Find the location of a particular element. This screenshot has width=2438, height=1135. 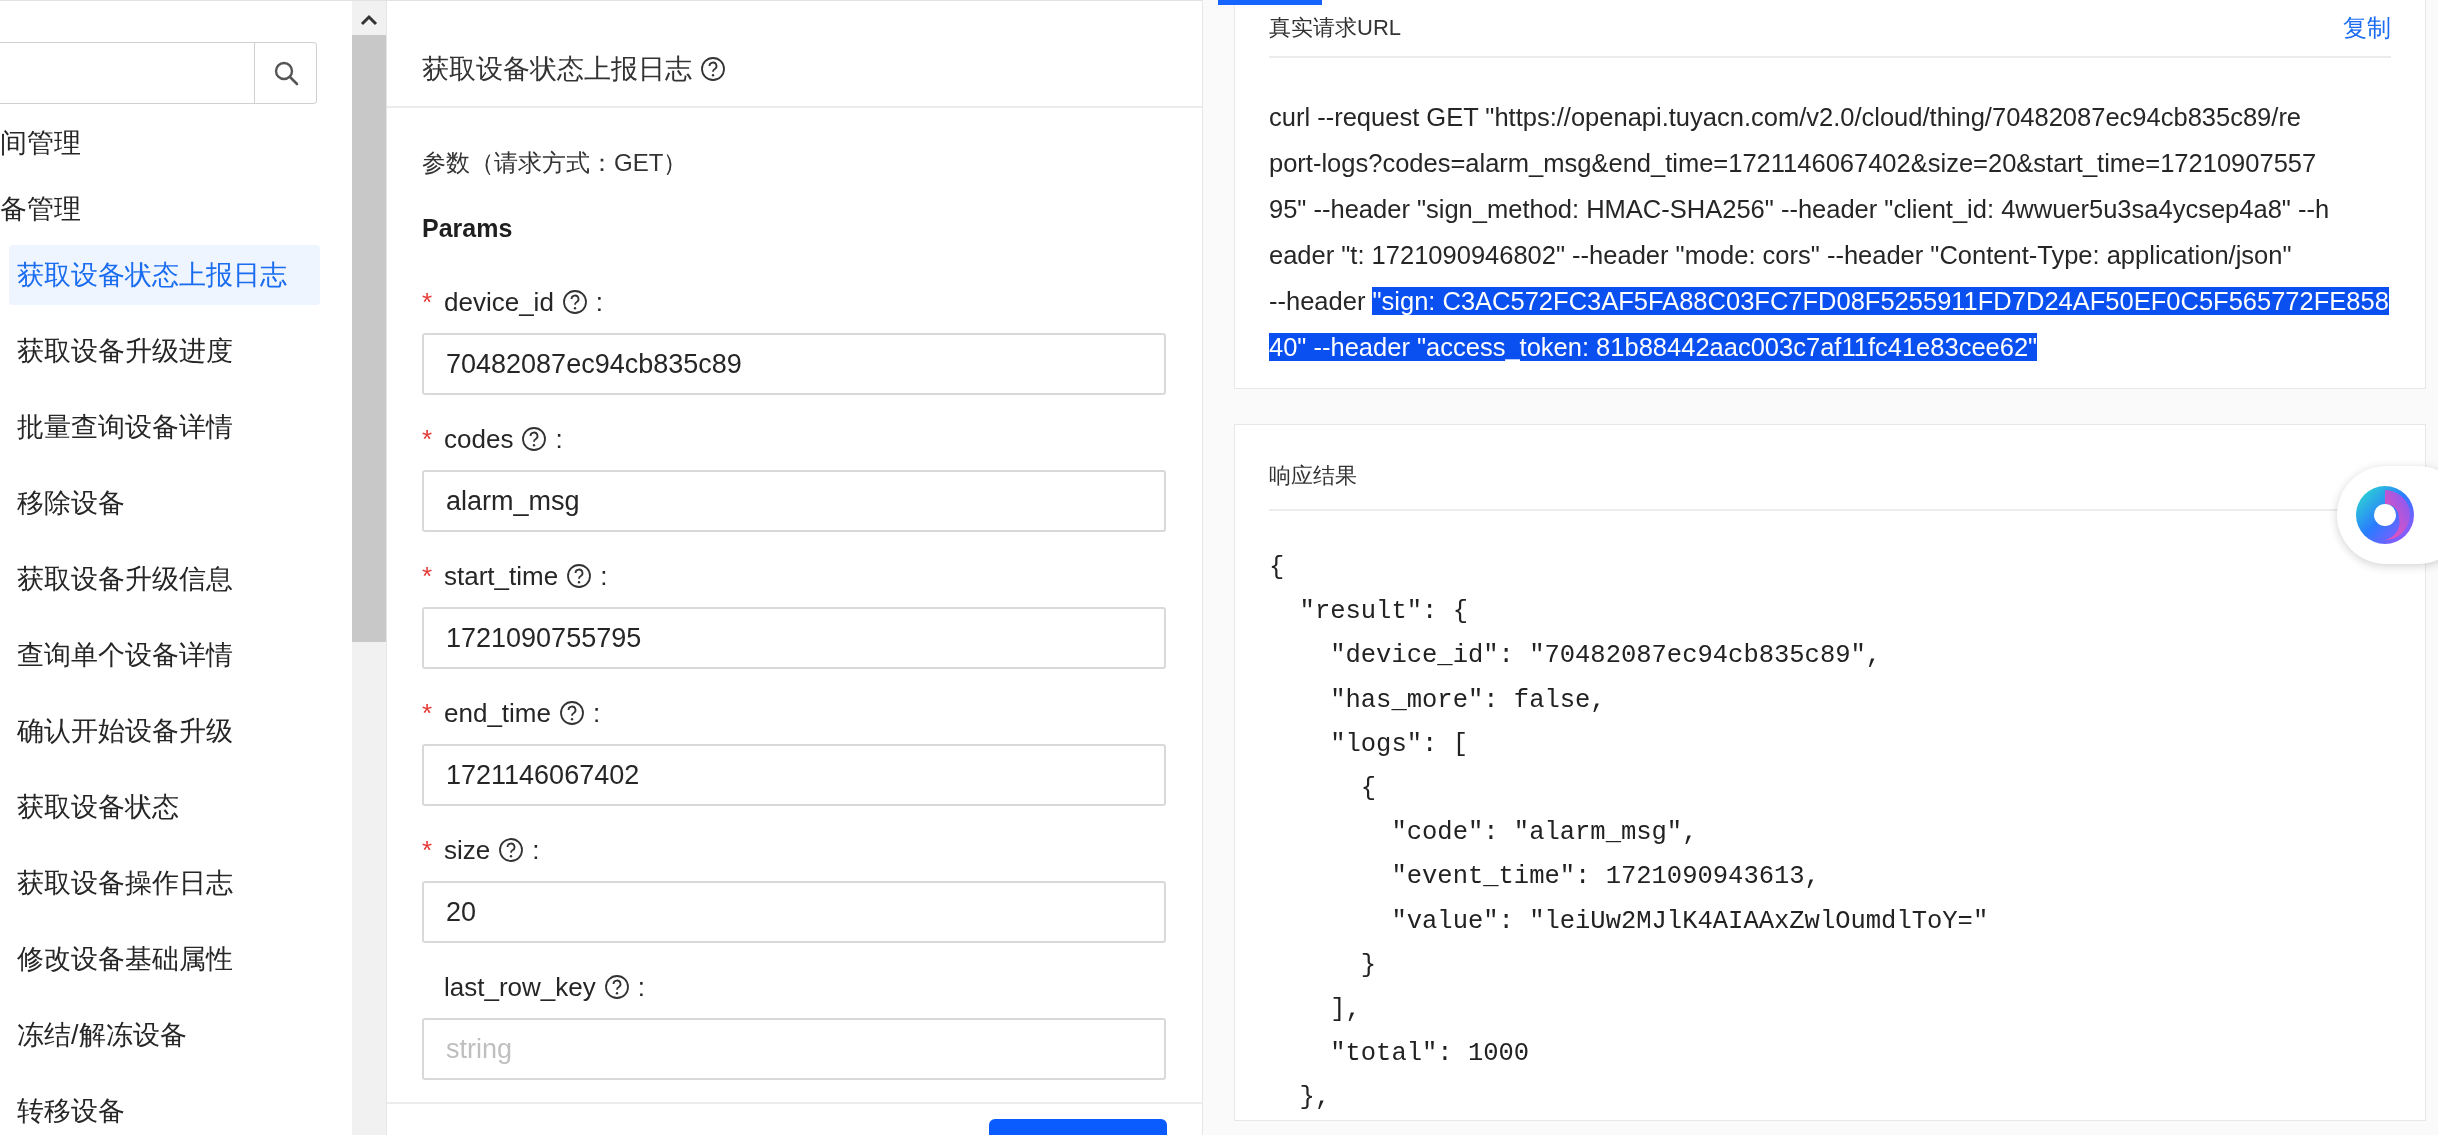

request-text: 95" --header "sign_method: HMAC-SHA256" --header "client_id: 4wwuer5u3sa4ycsep4a8" --h is located at coordinates (1799, 209).